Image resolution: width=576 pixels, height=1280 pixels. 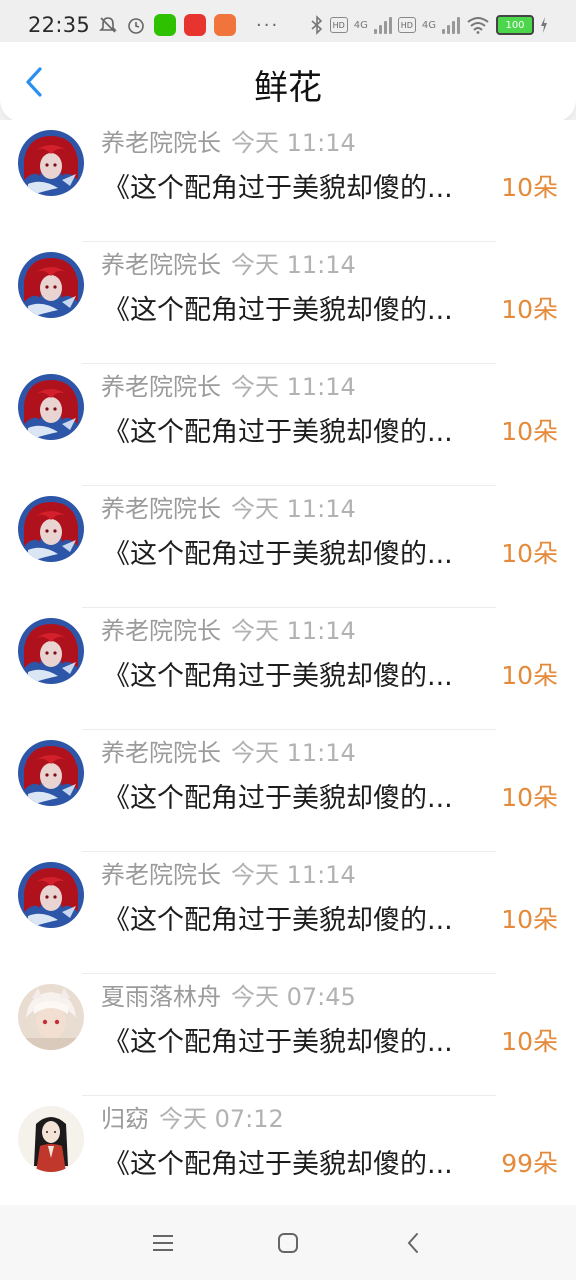 I want to click on network-type-label-2: 4G, so click(x=428, y=25).